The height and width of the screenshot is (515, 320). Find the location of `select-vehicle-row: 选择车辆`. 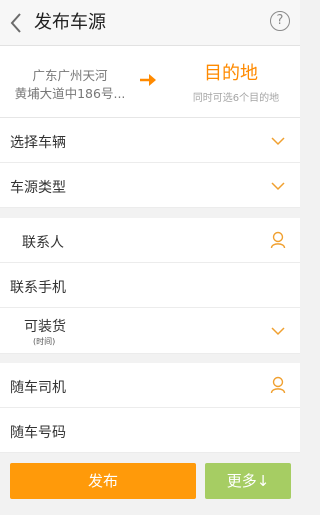

select-vehicle-row: 选择车辆 is located at coordinates (150, 140).